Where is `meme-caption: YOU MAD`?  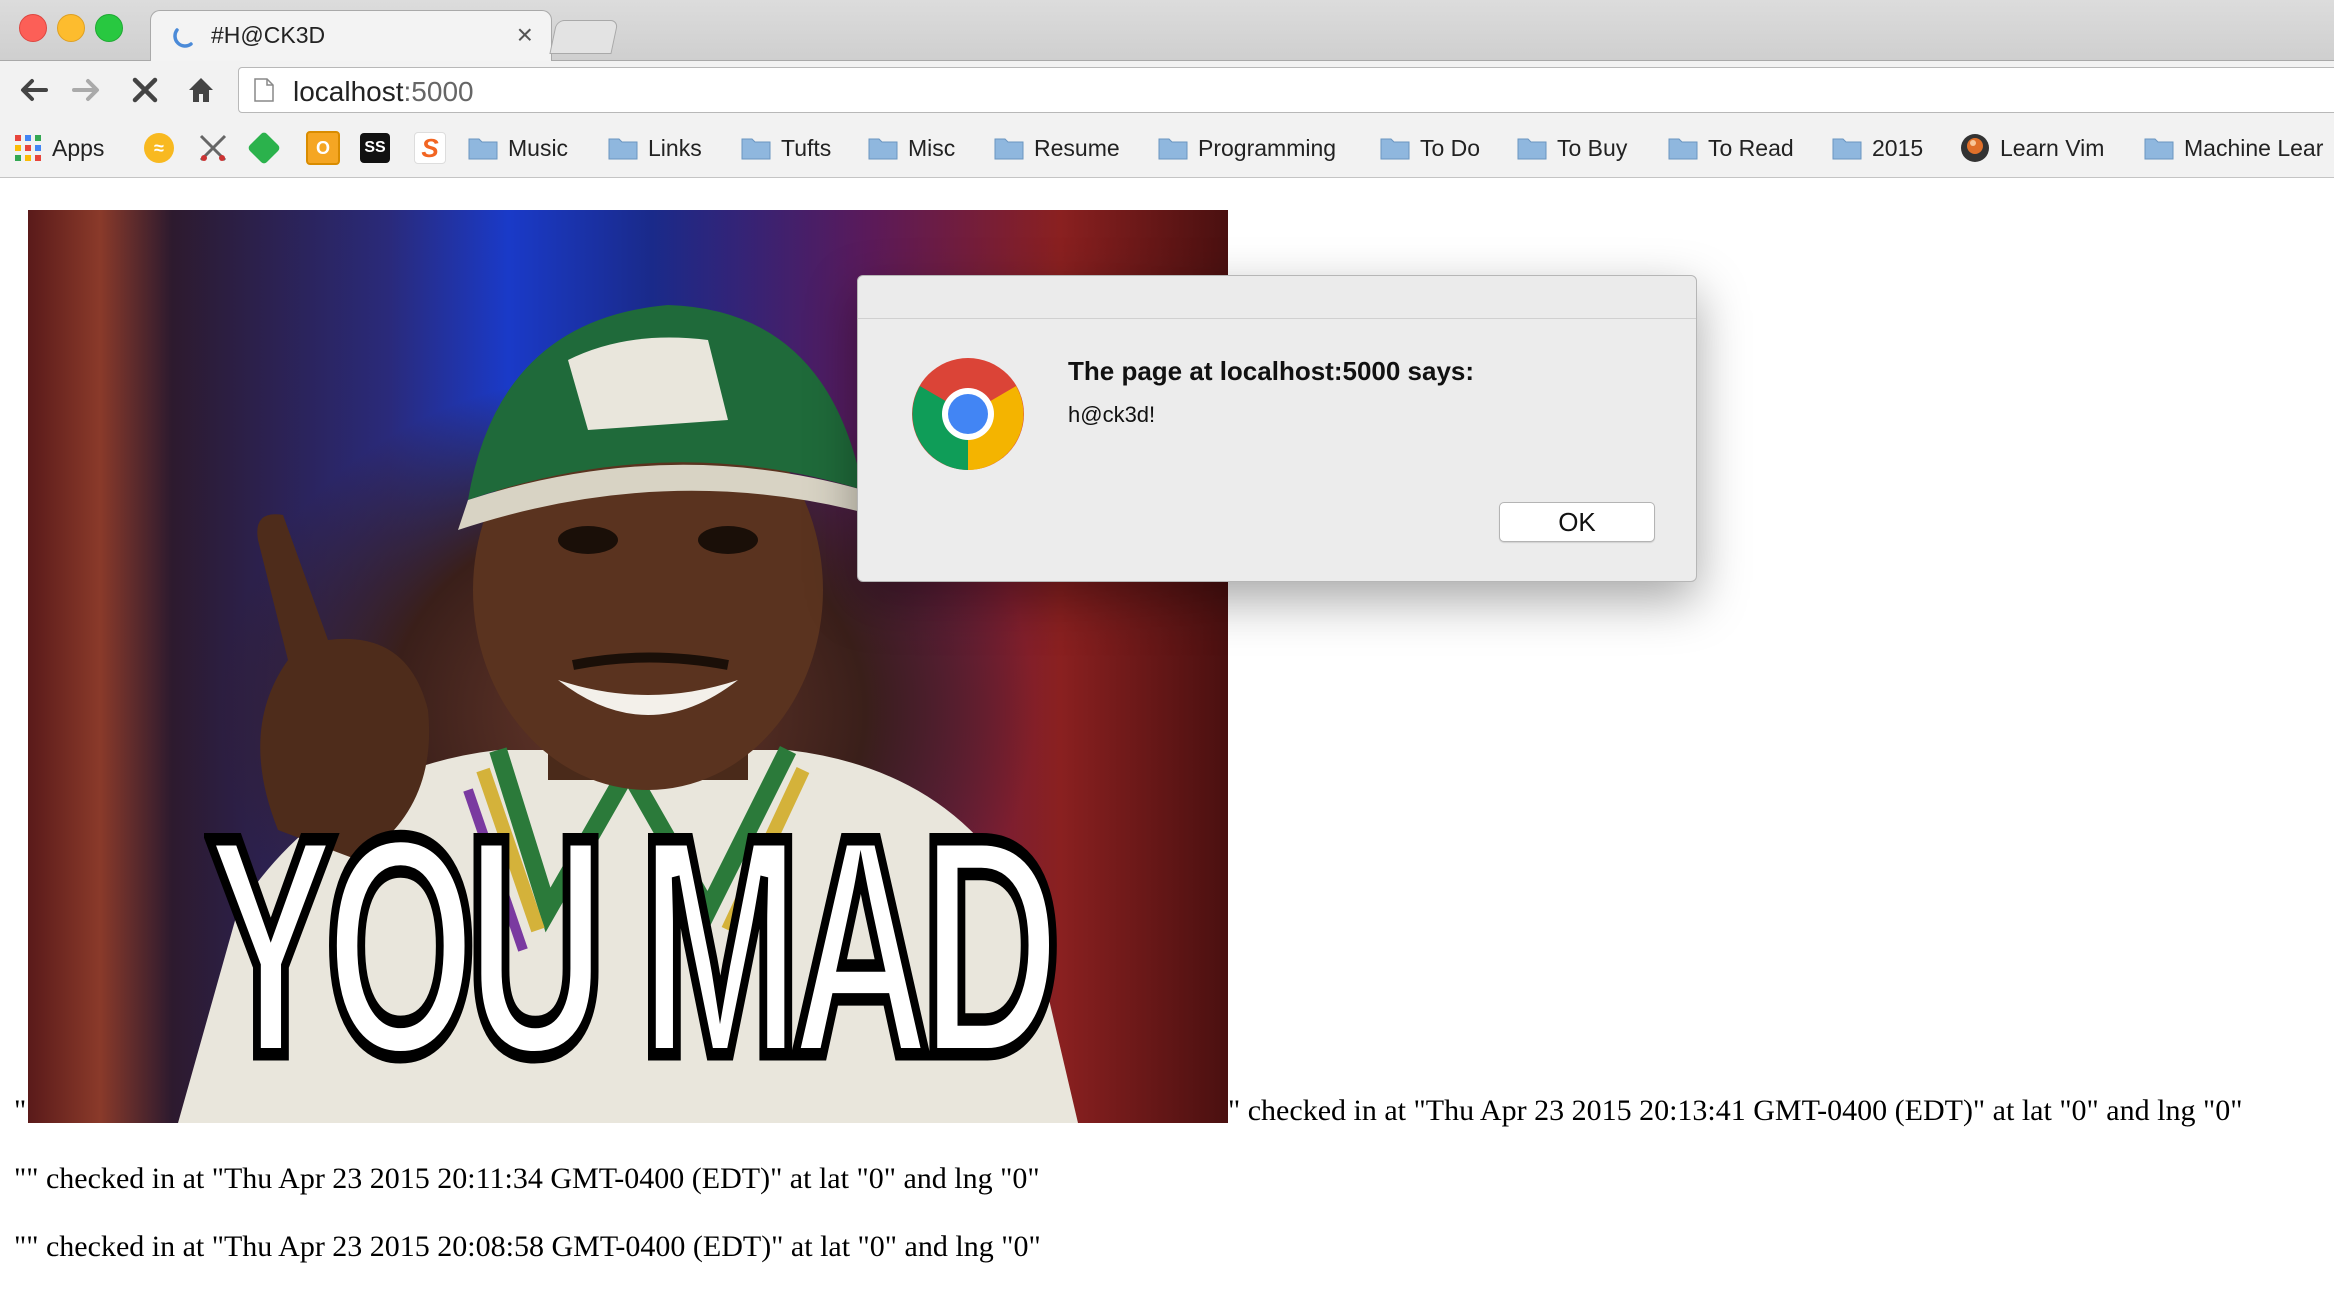 meme-caption: YOU MAD is located at coordinates (633, 946).